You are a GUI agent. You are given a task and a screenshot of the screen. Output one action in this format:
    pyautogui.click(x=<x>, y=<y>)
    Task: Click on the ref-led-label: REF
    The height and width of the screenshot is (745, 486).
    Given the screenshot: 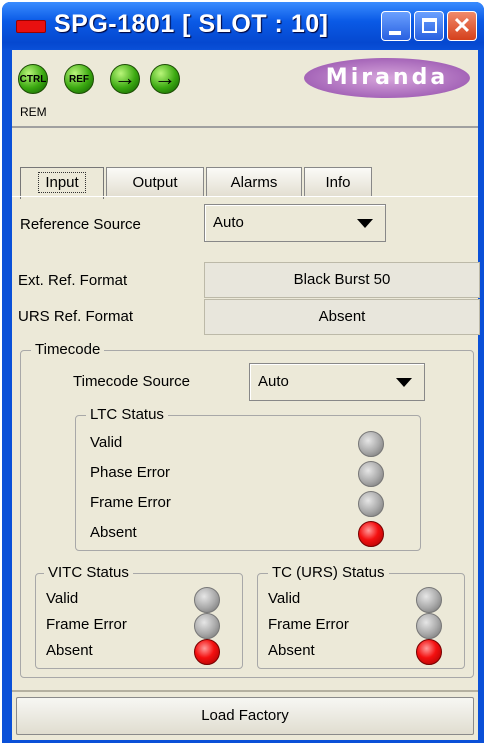 What is the action you would take?
    pyautogui.click(x=79, y=79)
    